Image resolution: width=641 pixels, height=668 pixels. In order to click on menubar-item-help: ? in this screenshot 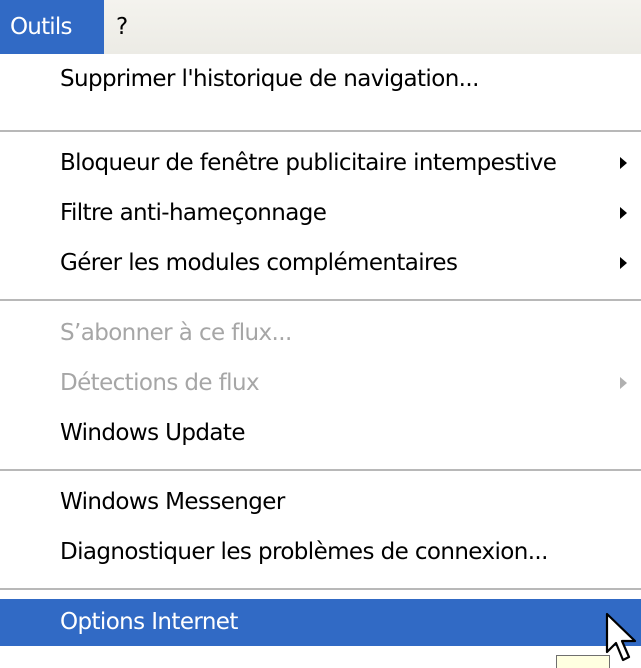, I will do `click(126, 27)`.